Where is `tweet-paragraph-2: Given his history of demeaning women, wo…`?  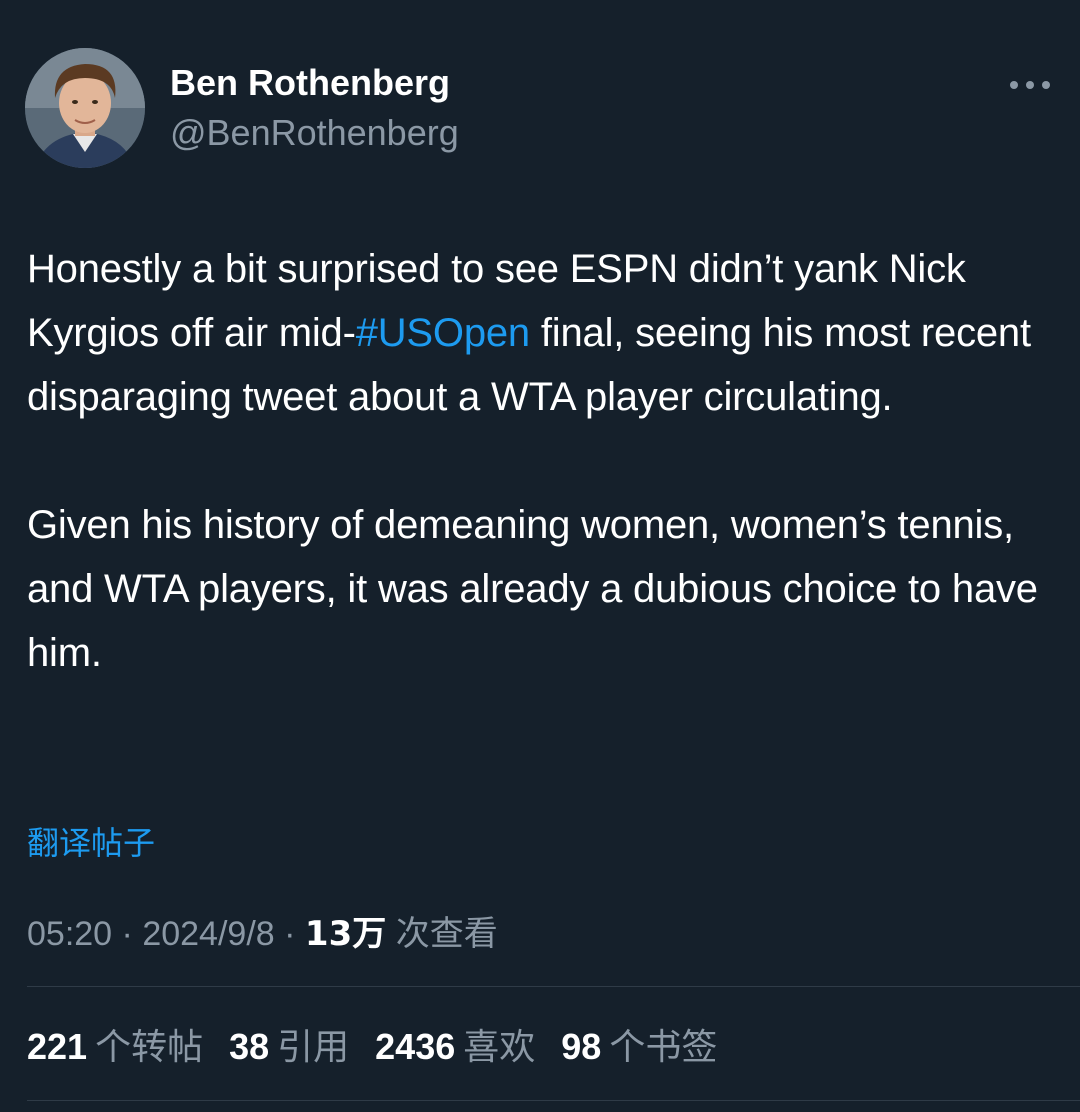 tweet-paragraph-2: Given his history of demeaning women, wo… is located at coordinates (532, 589).